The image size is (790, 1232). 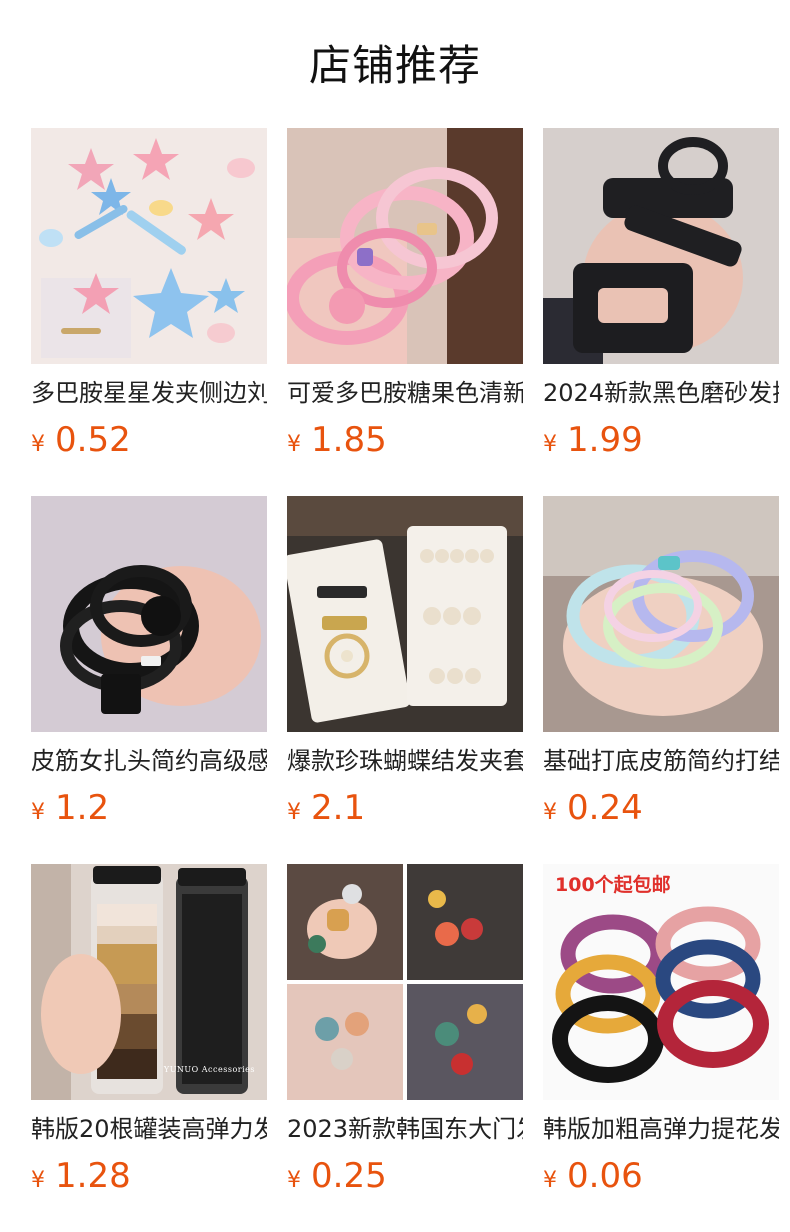 I want to click on product-card: YUNUO Accessories 韩版20根罐装高弹力发圈 ¥1.28, so click(x=149, y=1030).